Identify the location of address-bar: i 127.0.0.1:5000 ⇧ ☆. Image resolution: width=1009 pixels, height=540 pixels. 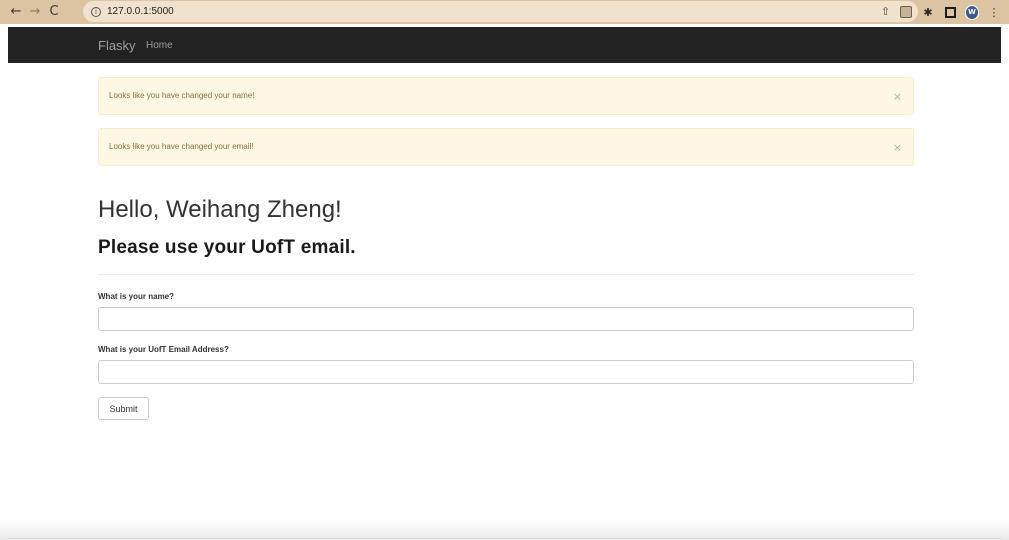
(500, 11).